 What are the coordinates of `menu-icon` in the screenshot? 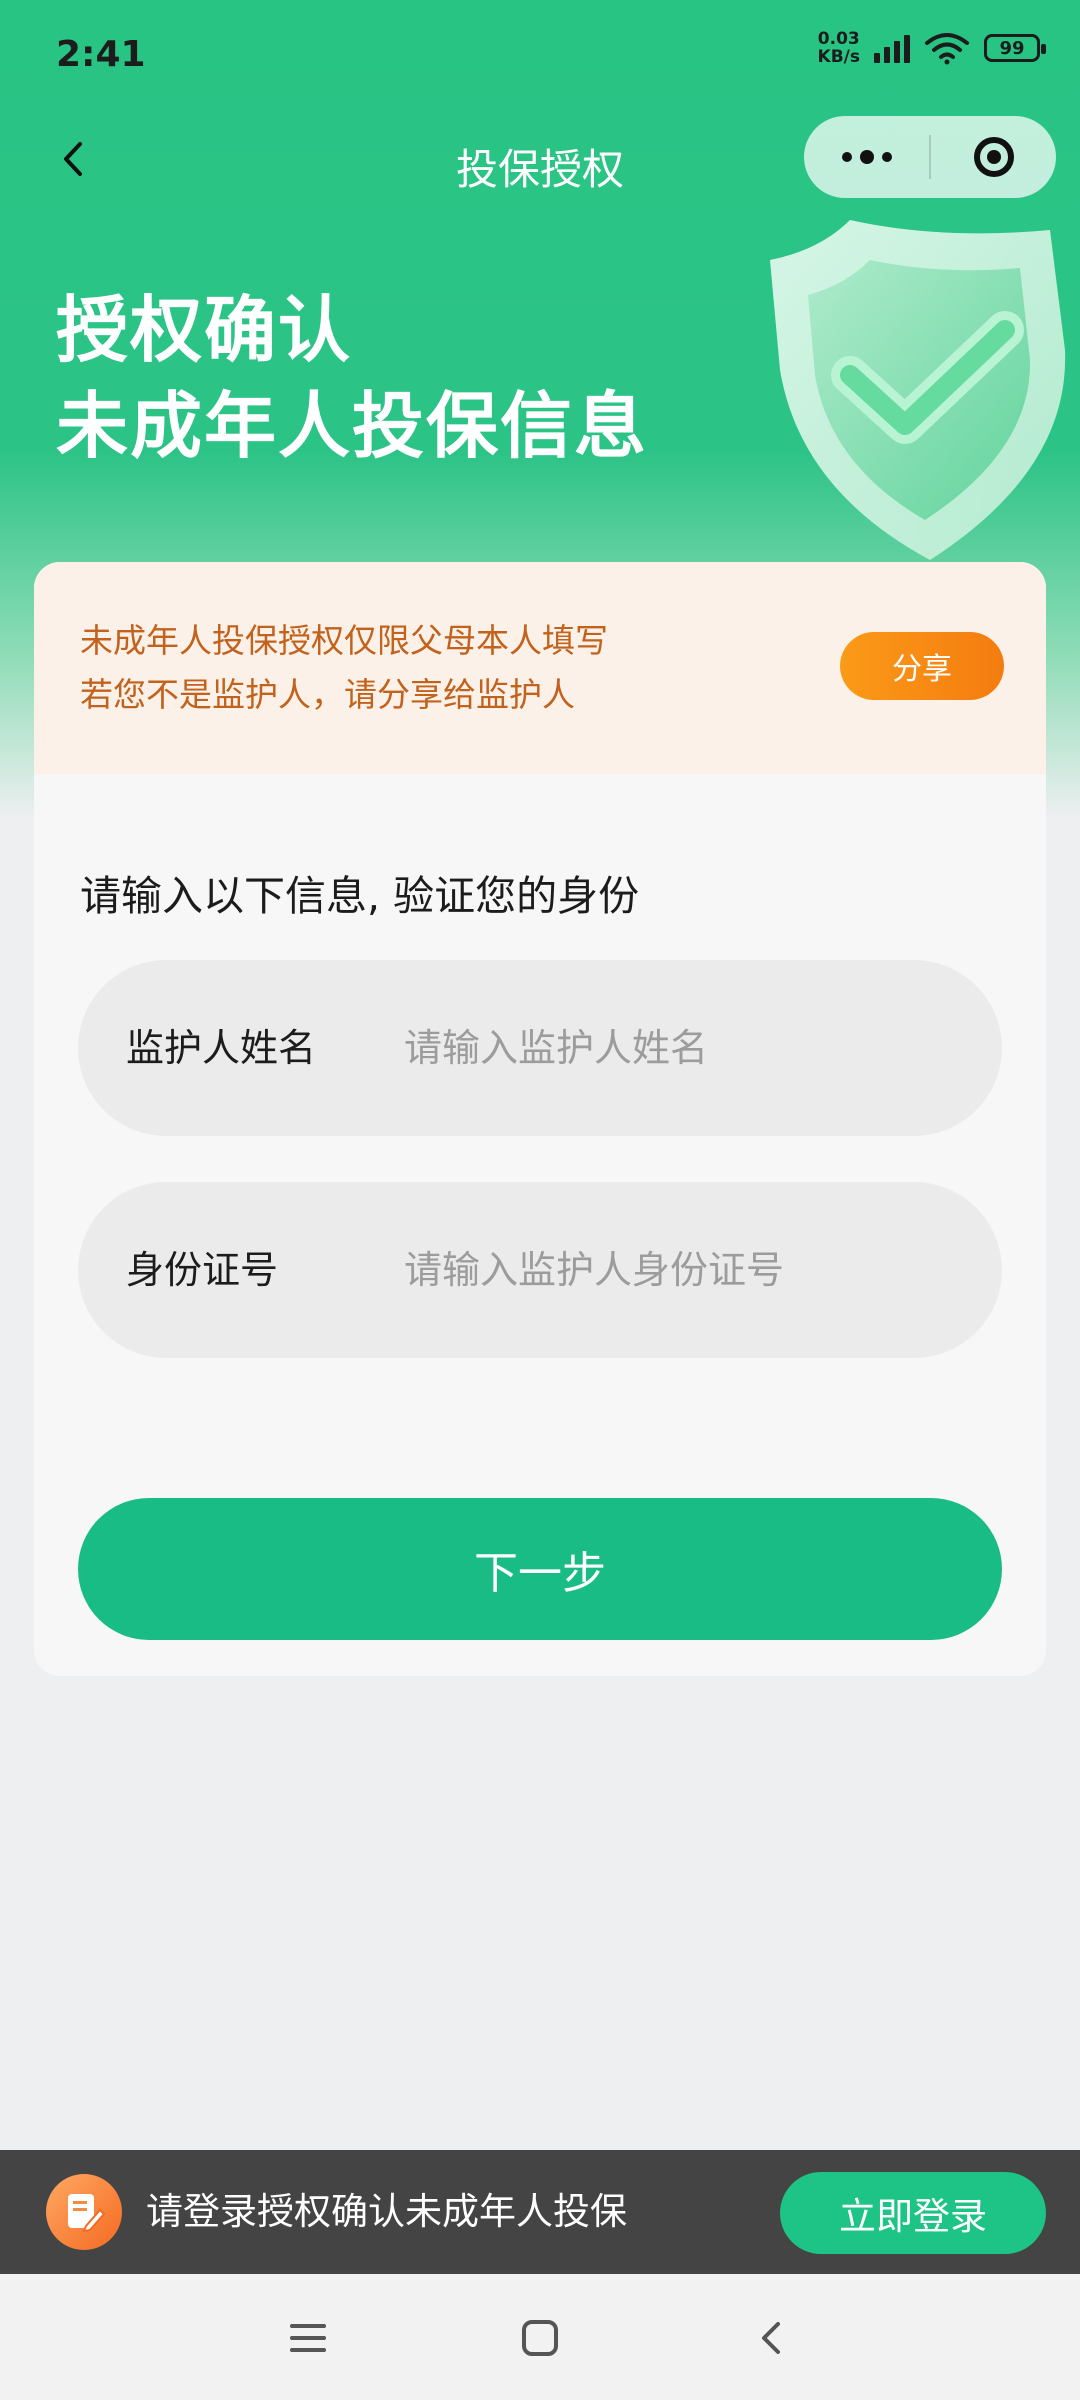 It's located at (308, 2338).